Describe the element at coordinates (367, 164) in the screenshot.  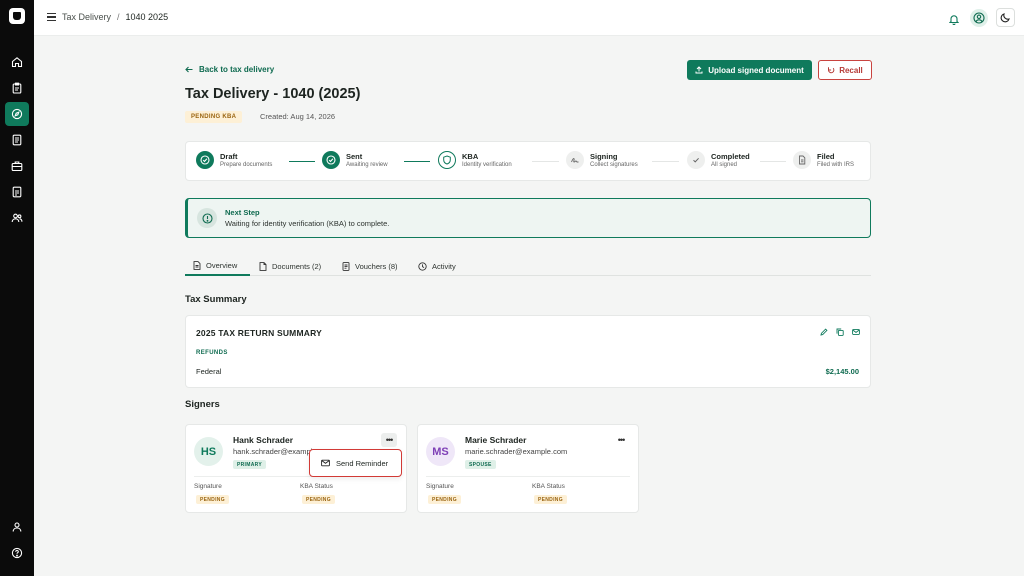
I see `step-sublabel: Awaiting review` at that location.